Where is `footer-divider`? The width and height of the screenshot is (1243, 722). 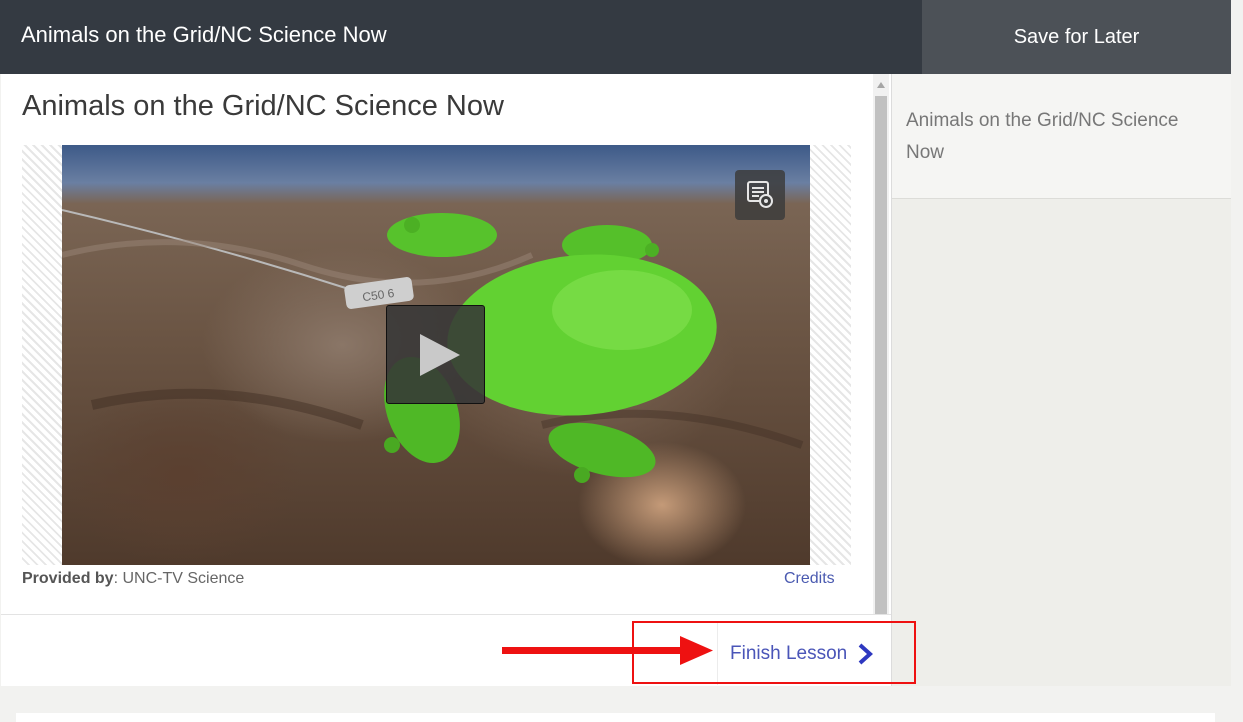
footer-divider is located at coordinates (446, 614).